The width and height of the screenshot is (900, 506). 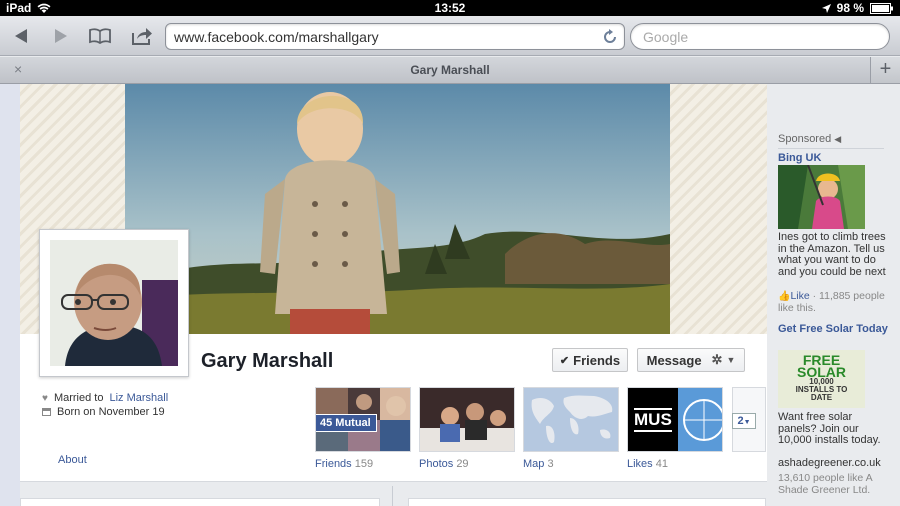 I want to click on forward-button, so click(x=61, y=36).